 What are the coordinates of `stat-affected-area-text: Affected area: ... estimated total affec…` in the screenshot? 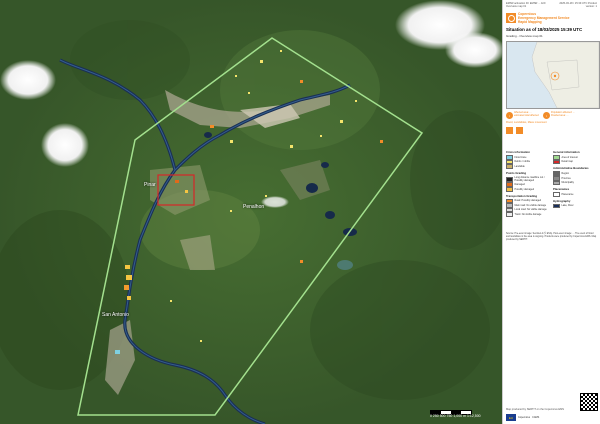 It's located at (526, 114).